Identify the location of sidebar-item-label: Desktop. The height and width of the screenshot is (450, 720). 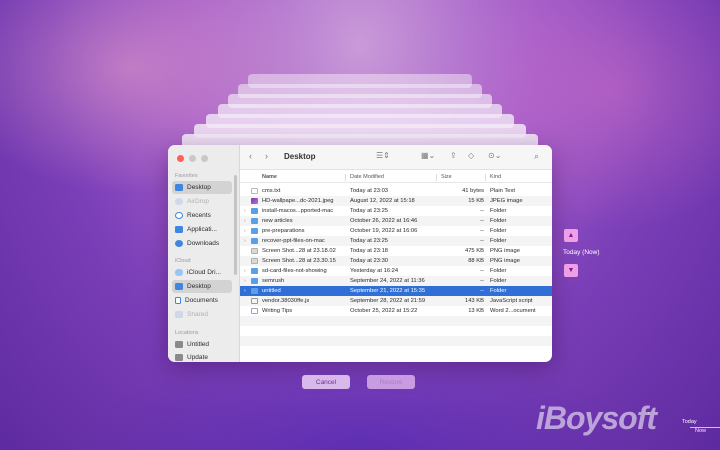
(199, 187).